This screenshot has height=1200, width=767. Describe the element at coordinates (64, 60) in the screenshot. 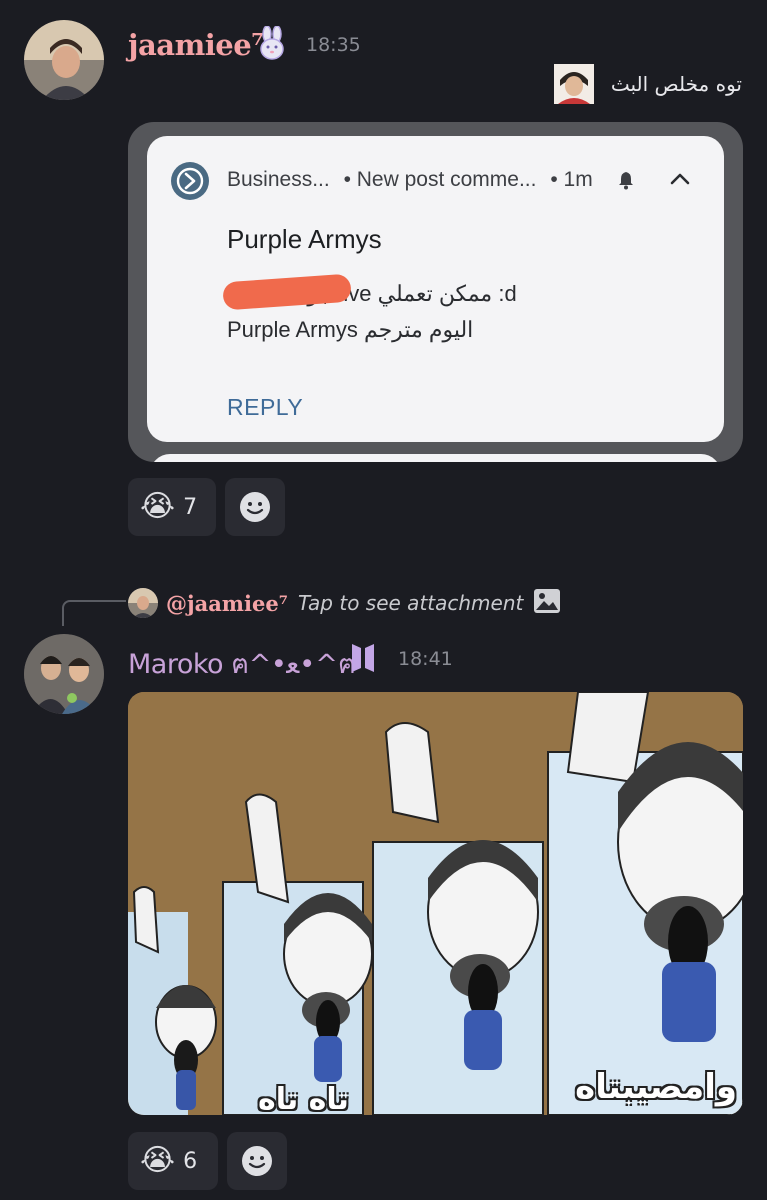

I see `user-avatar-jaamiee` at that location.